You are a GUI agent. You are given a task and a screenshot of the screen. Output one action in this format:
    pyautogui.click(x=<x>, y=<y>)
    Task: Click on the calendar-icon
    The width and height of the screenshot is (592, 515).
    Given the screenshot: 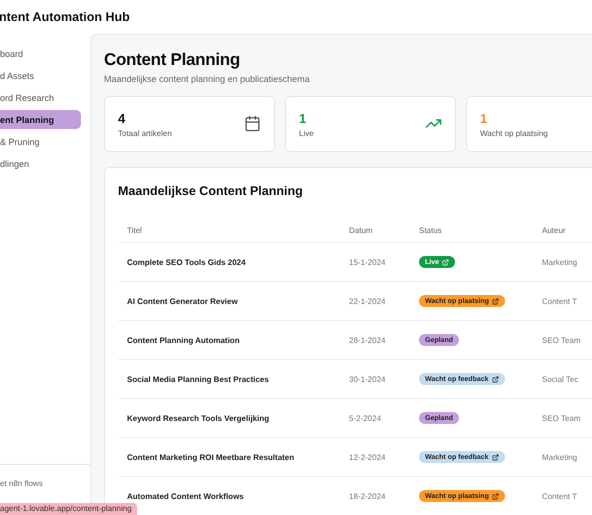 What is the action you would take?
    pyautogui.click(x=252, y=123)
    